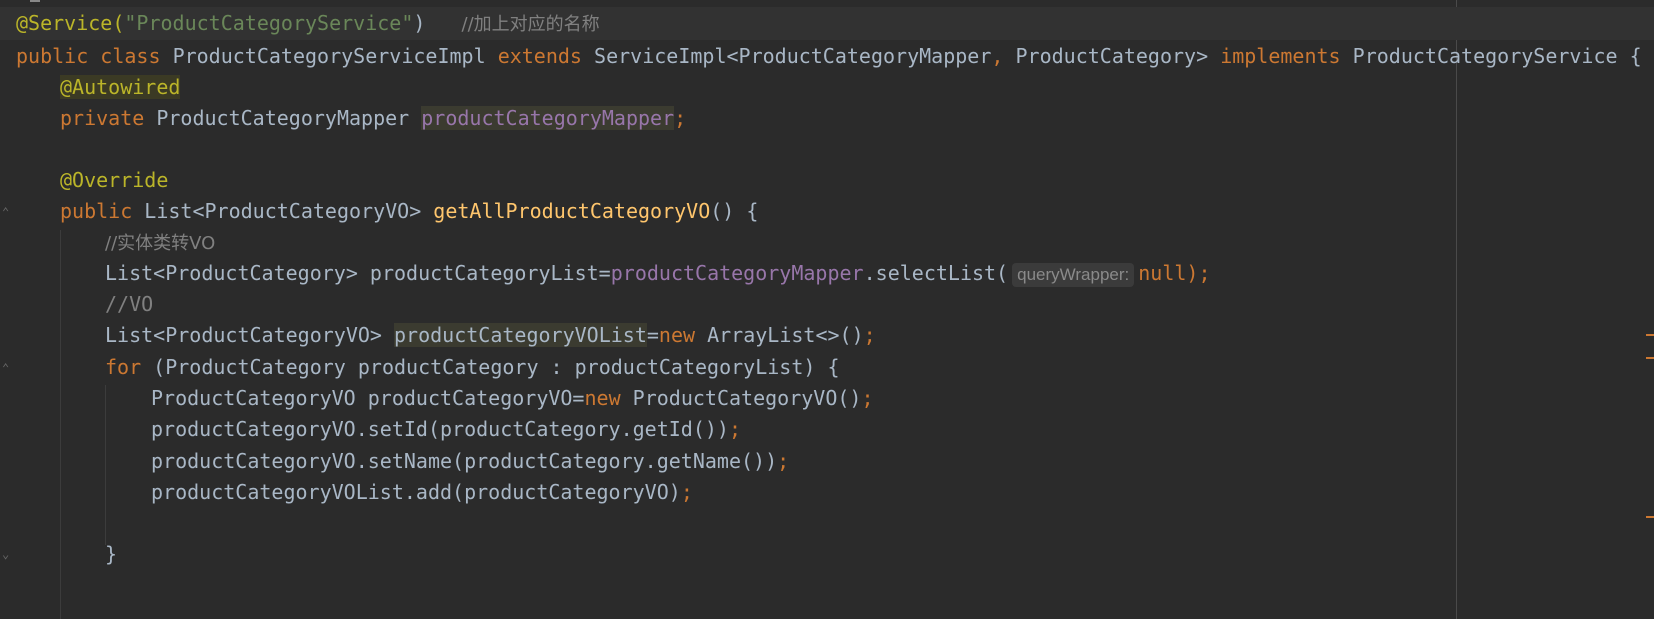 The width and height of the screenshot is (1654, 619). Describe the element at coordinates (1112, 56) in the screenshot. I see `code-token: ProductCategory>` at that location.